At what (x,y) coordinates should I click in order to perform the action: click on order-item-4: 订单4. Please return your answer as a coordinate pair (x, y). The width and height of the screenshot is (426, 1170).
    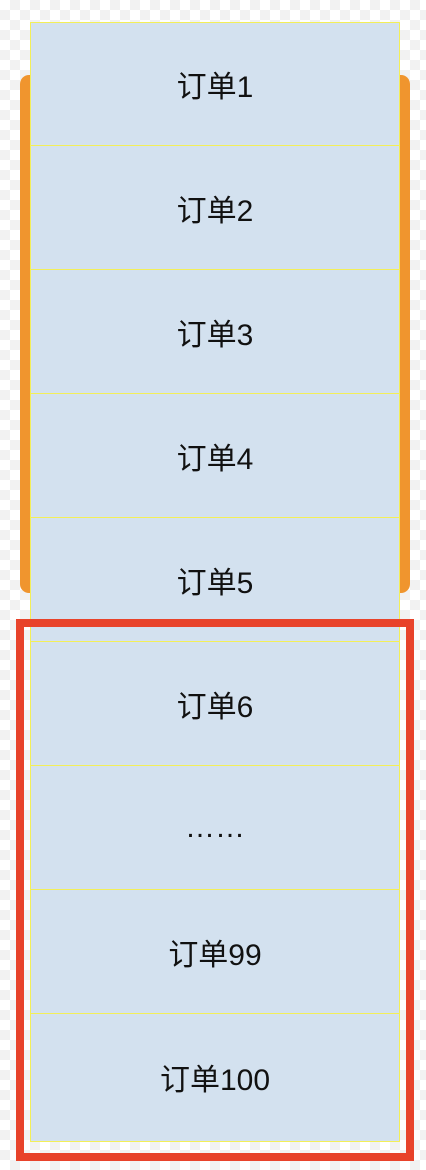
    Looking at the image, I should click on (215, 456).